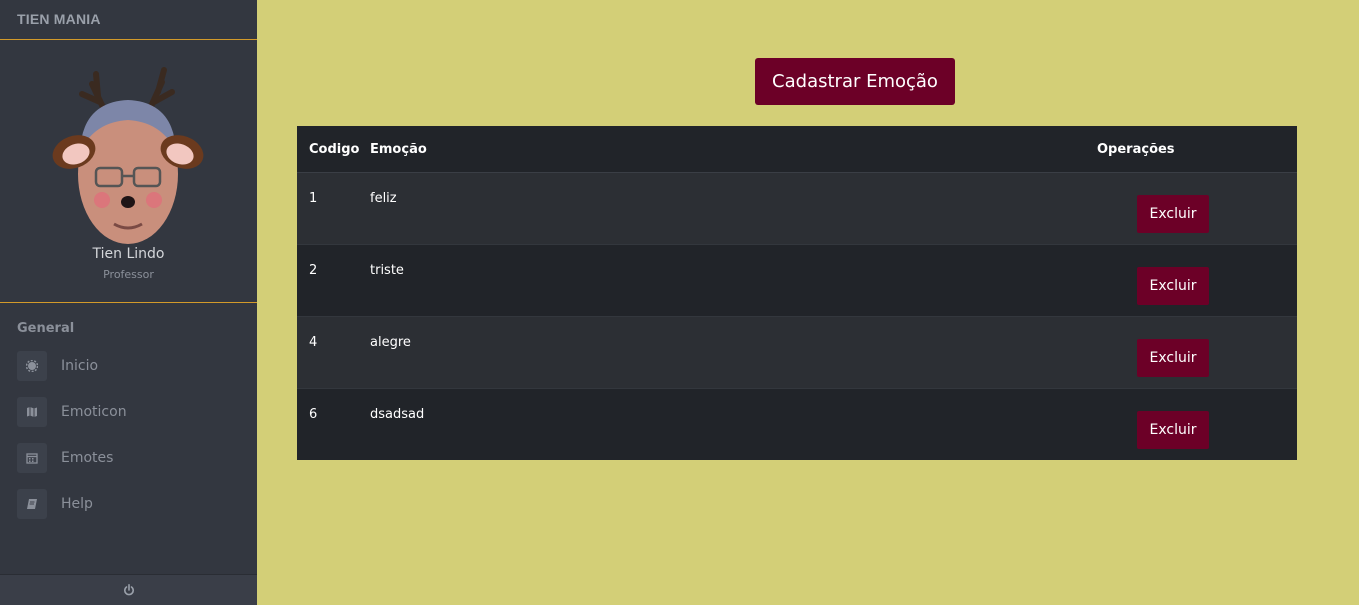 The width and height of the screenshot is (1359, 605). I want to click on table-row: 1 feliz Excluir, so click(797, 208).